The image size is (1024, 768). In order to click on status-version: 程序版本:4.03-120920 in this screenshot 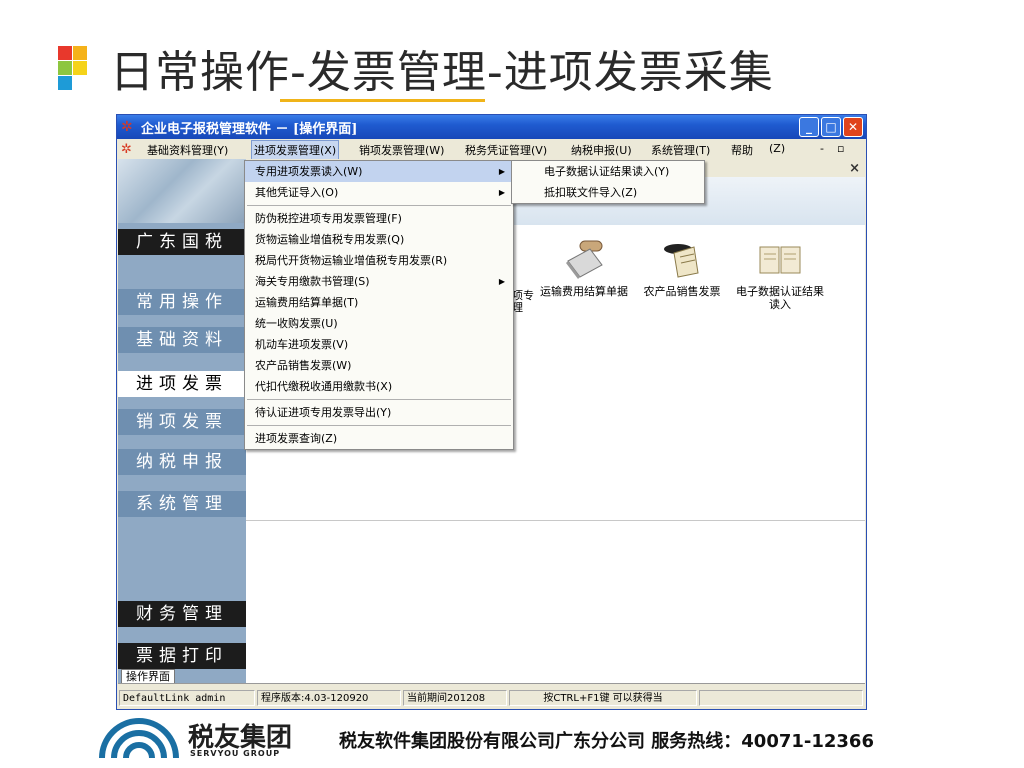, I will do `click(329, 698)`.